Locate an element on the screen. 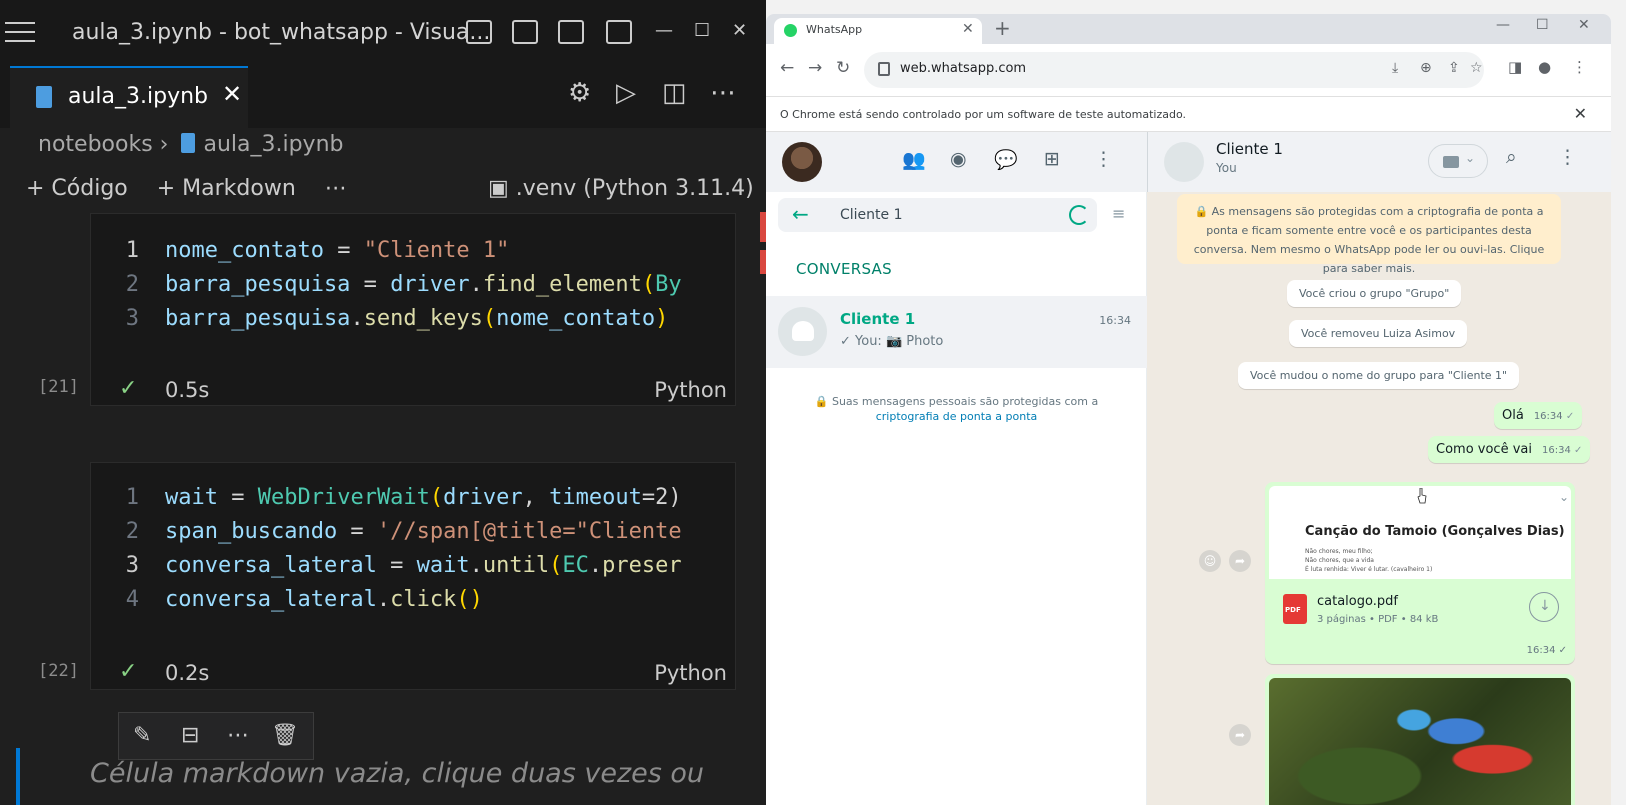 This screenshot has height=805, width=1626. code-token: () is located at coordinates (469, 599).